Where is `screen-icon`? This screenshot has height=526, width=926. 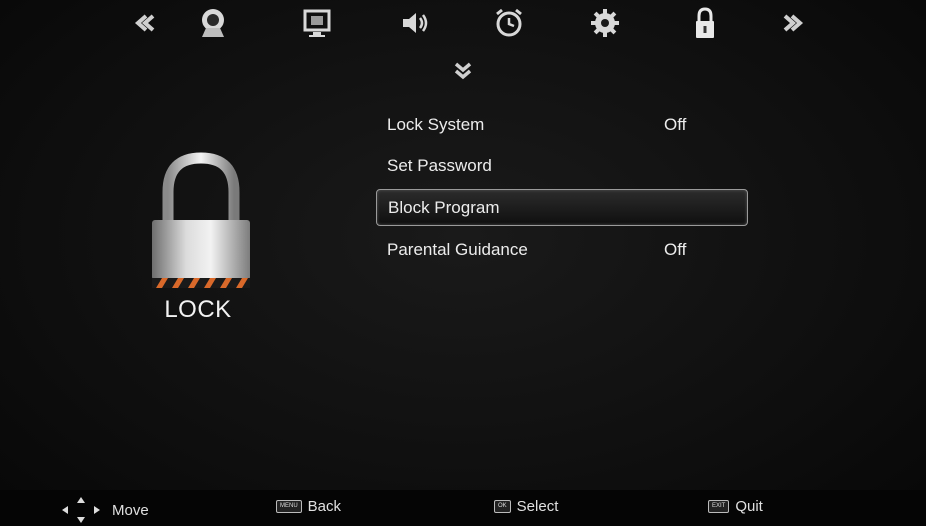
screen-icon is located at coordinates (317, 23).